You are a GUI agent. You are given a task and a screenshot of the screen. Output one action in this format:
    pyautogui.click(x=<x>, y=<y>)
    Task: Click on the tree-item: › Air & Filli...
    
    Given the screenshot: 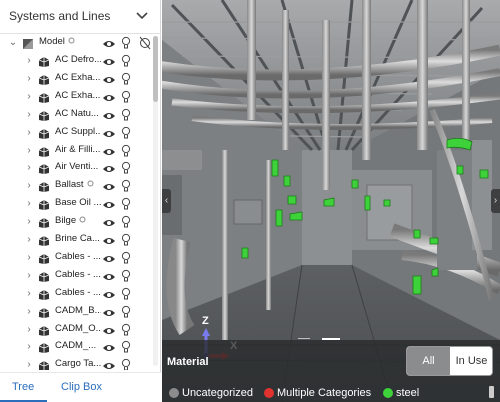 What is the action you would take?
    pyautogui.click(x=76, y=151)
    